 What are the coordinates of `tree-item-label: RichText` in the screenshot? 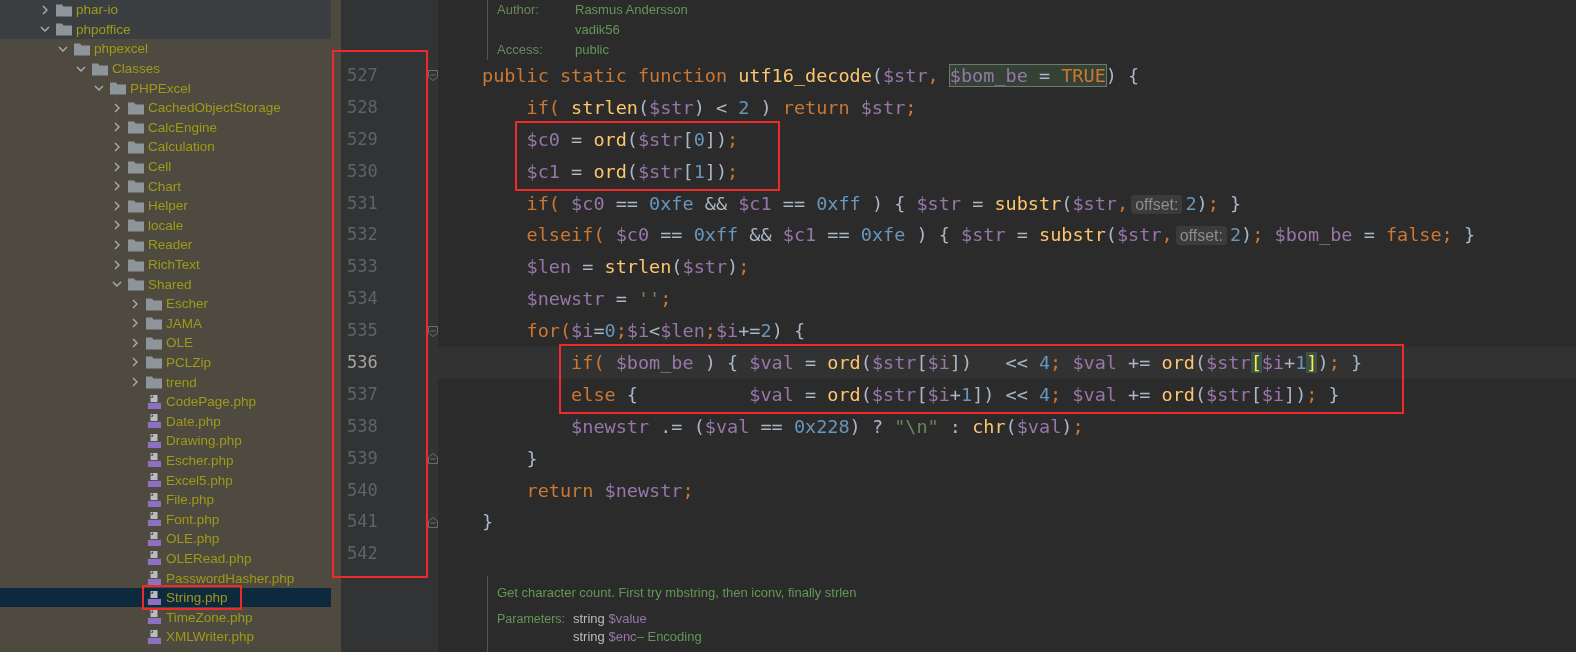 It's located at (174, 264).